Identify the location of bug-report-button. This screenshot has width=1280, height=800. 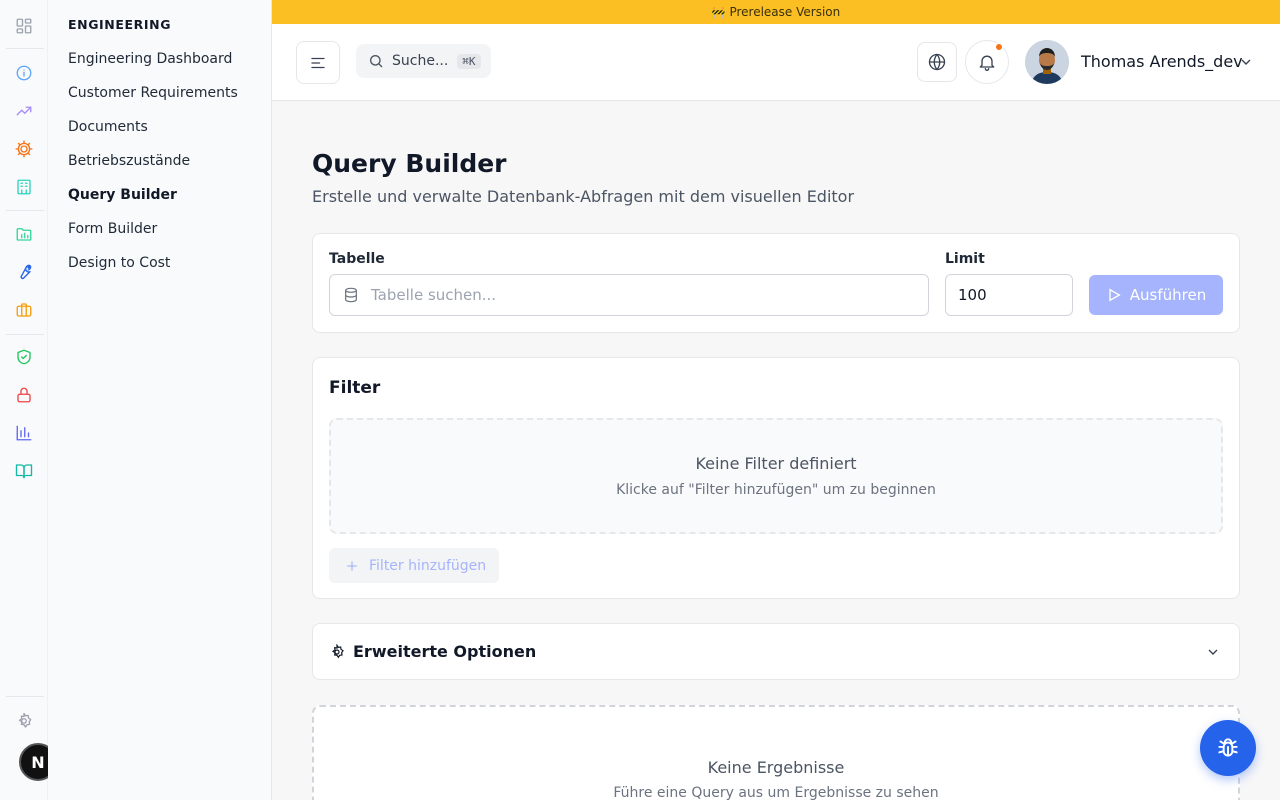
(1228, 748).